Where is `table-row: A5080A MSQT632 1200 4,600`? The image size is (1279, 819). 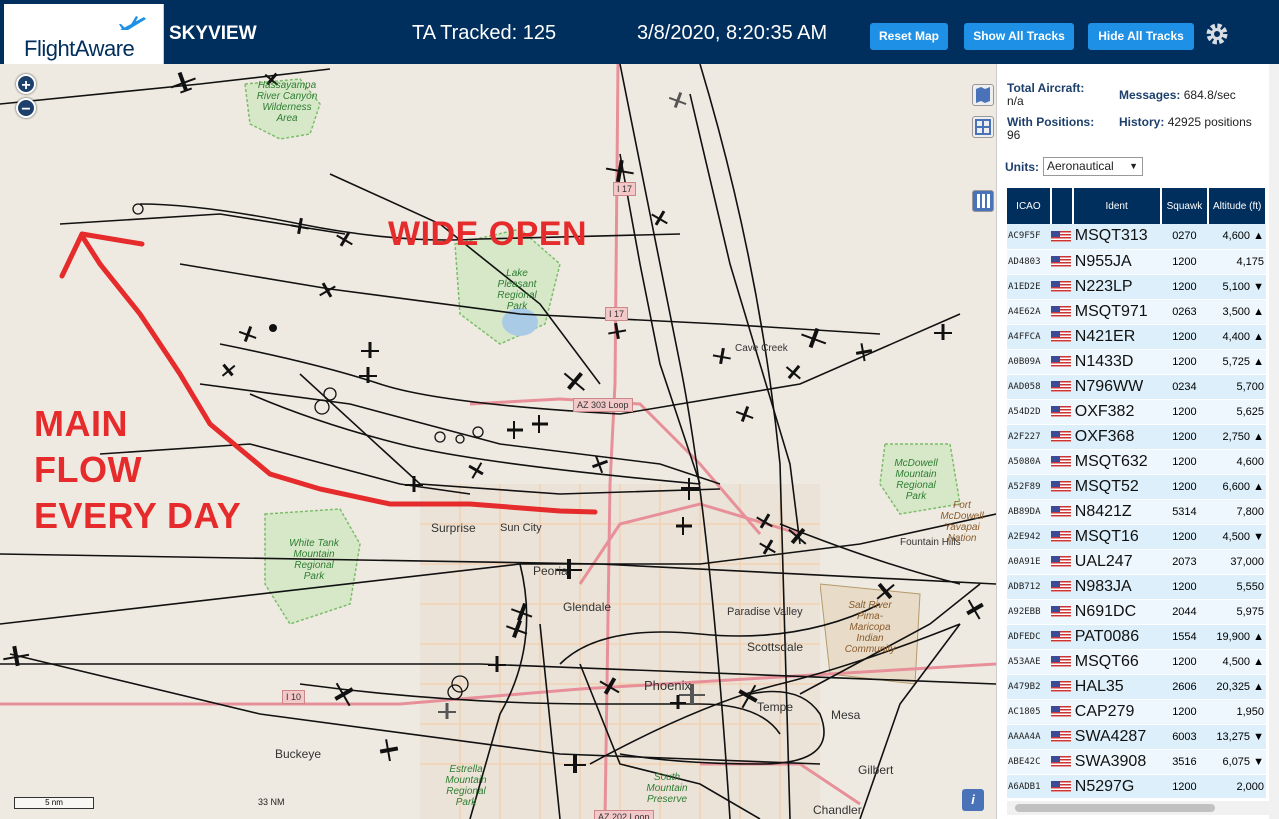 table-row: A5080A MSQT632 1200 4,600 is located at coordinates (1136, 462).